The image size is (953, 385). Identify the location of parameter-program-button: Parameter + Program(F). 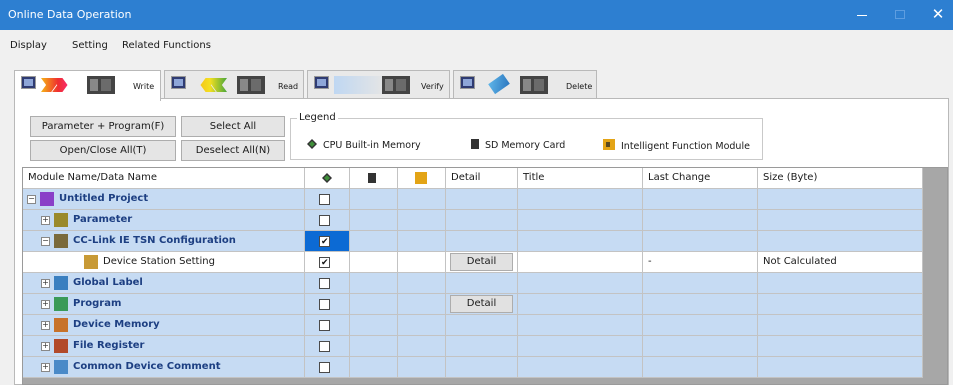
(103, 126).